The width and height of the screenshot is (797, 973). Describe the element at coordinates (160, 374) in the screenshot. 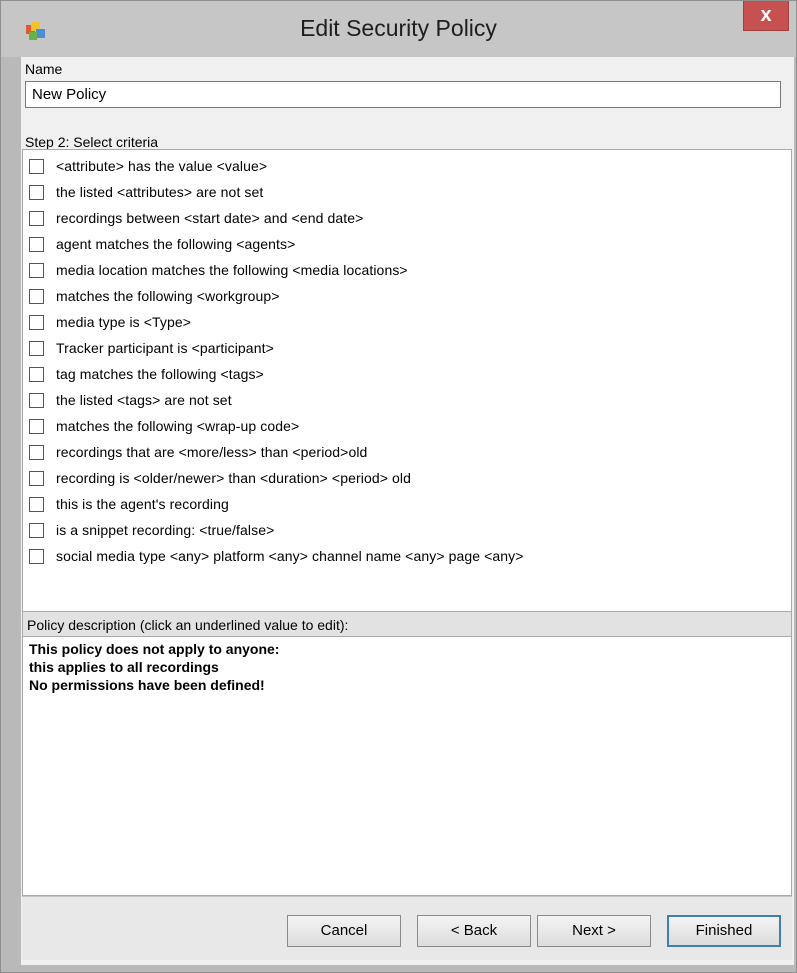

I see `criteria-item-label: tag matches the following <tags>` at that location.